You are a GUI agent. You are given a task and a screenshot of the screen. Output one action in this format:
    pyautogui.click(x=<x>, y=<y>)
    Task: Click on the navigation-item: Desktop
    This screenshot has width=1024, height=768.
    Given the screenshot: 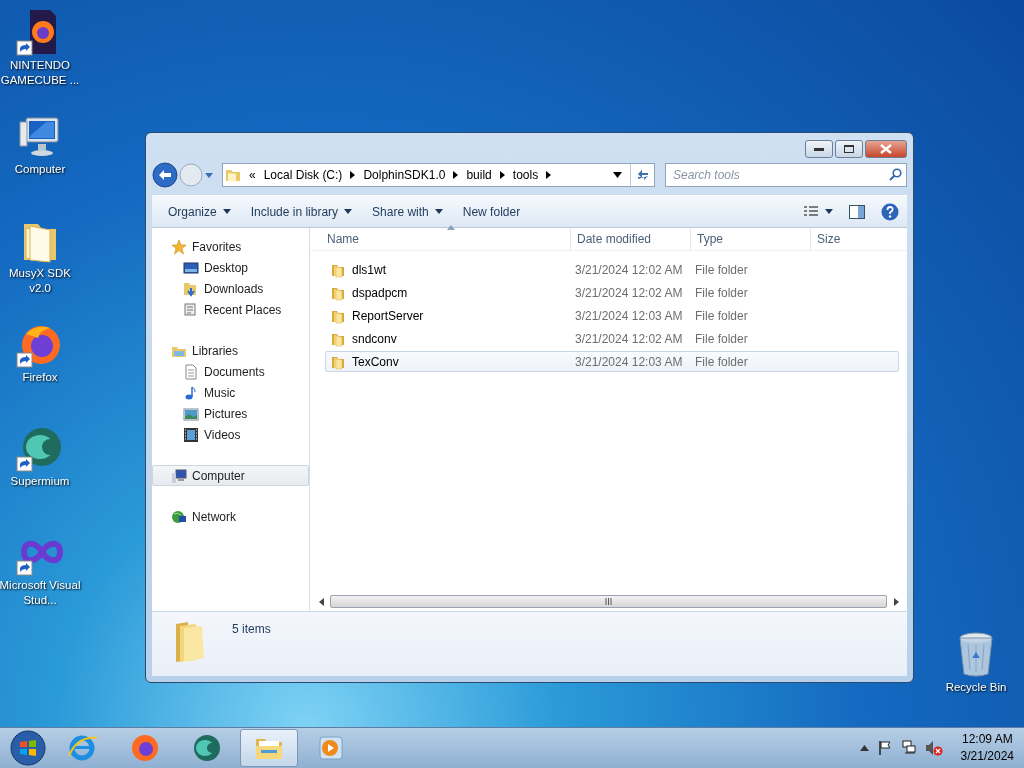 What is the action you would take?
    pyautogui.click(x=230, y=267)
    